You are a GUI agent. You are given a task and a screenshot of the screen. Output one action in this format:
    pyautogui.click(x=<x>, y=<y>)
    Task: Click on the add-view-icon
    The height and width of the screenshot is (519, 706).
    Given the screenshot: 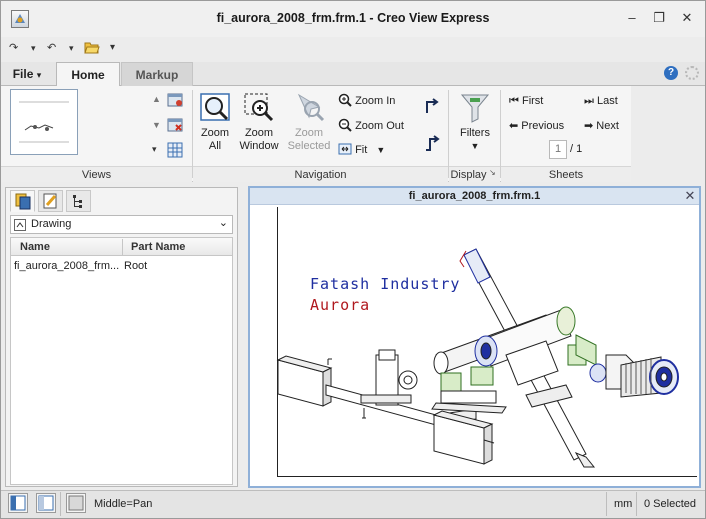 What is the action you would take?
    pyautogui.click(x=175, y=100)
    